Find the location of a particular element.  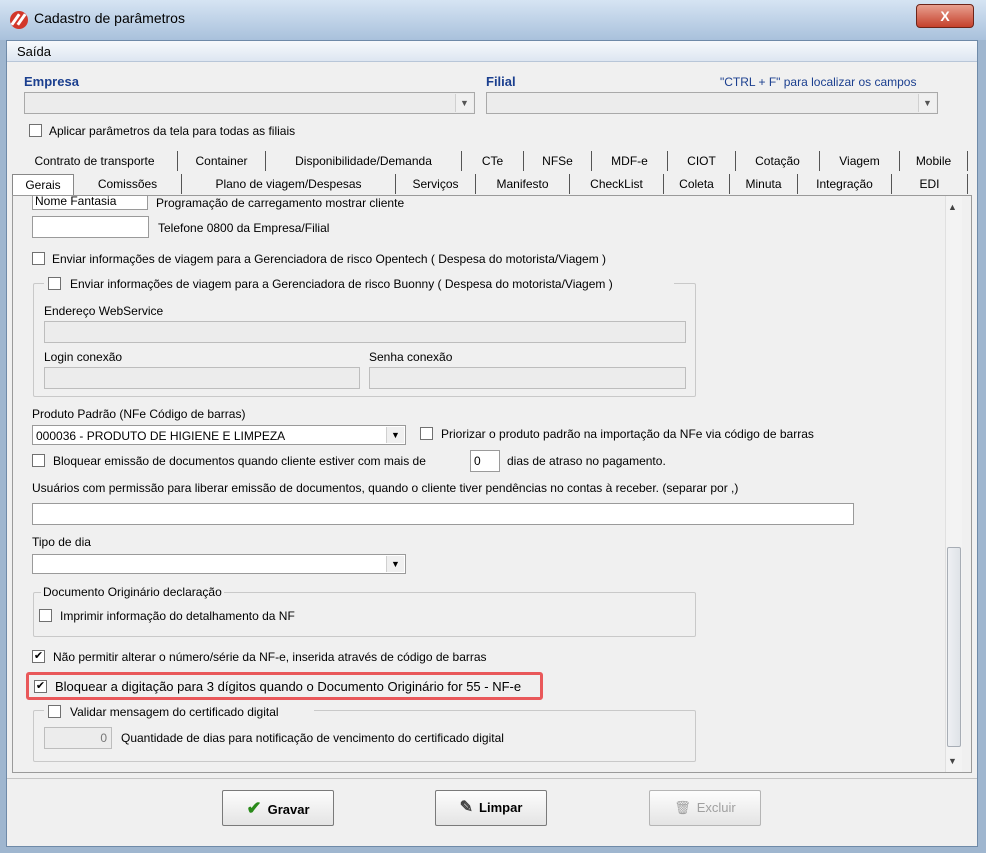

tab-mobile: Mobile is located at coordinates (934, 161).